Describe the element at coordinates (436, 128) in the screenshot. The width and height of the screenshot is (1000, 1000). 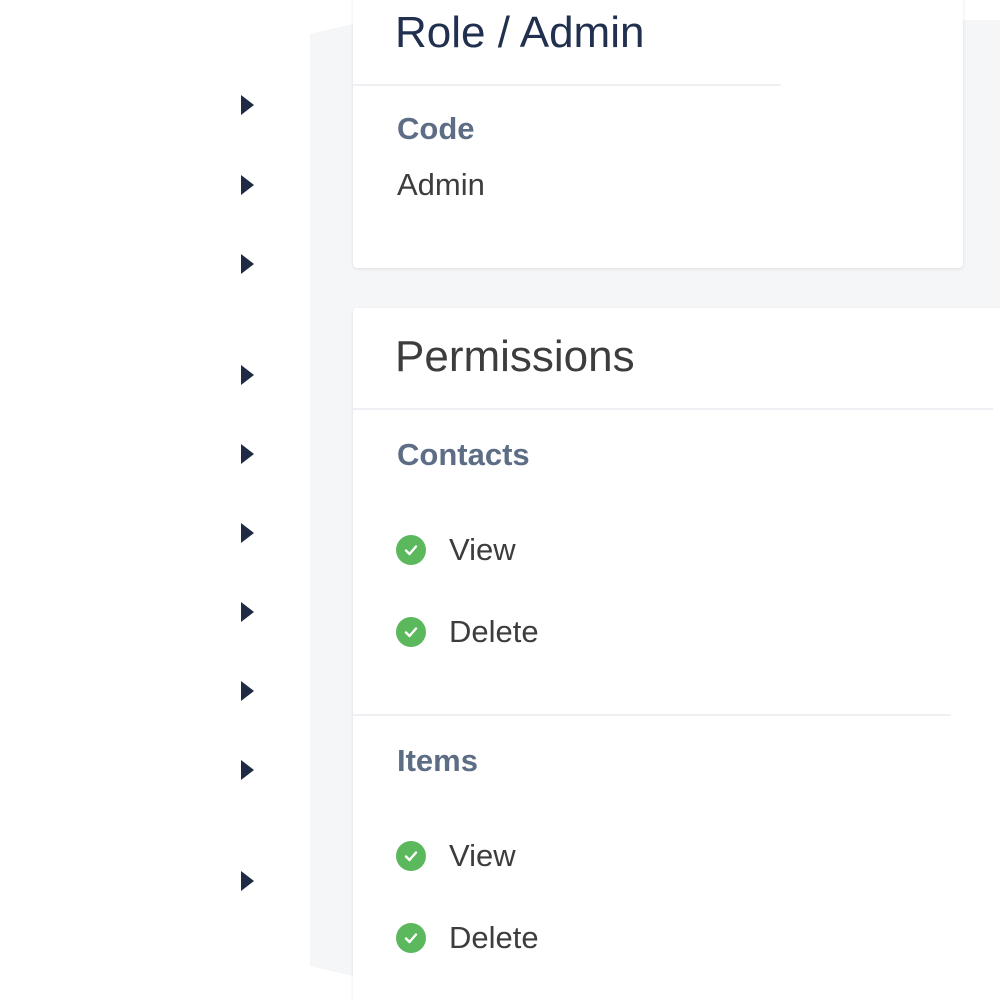
I see `code-label: Code` at that location.